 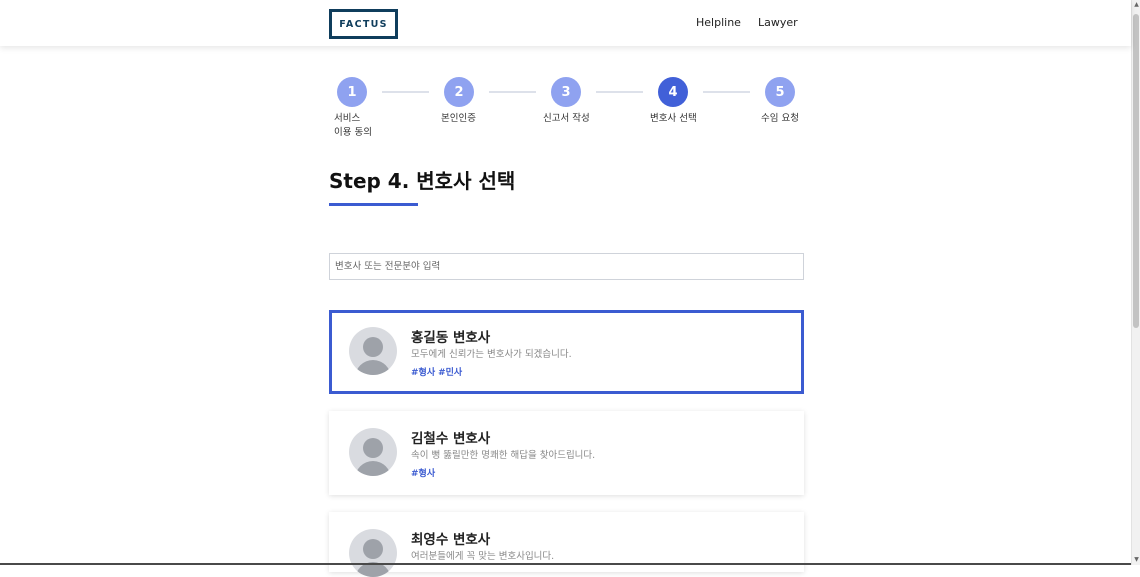 I want to click on lawyer-tags: #형사, so click(x=424, y=472).